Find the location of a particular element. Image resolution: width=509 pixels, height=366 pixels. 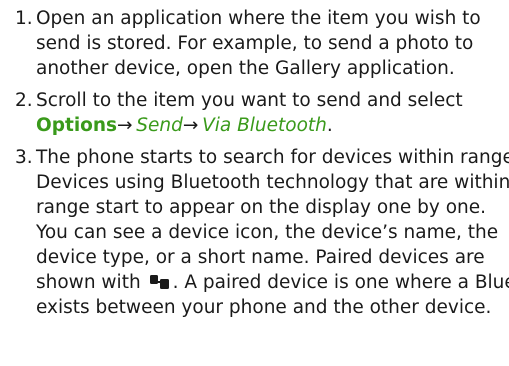

step-2-line-2: Options→ Send→ Via Bluetooth. is located at coordinates (184, 125).